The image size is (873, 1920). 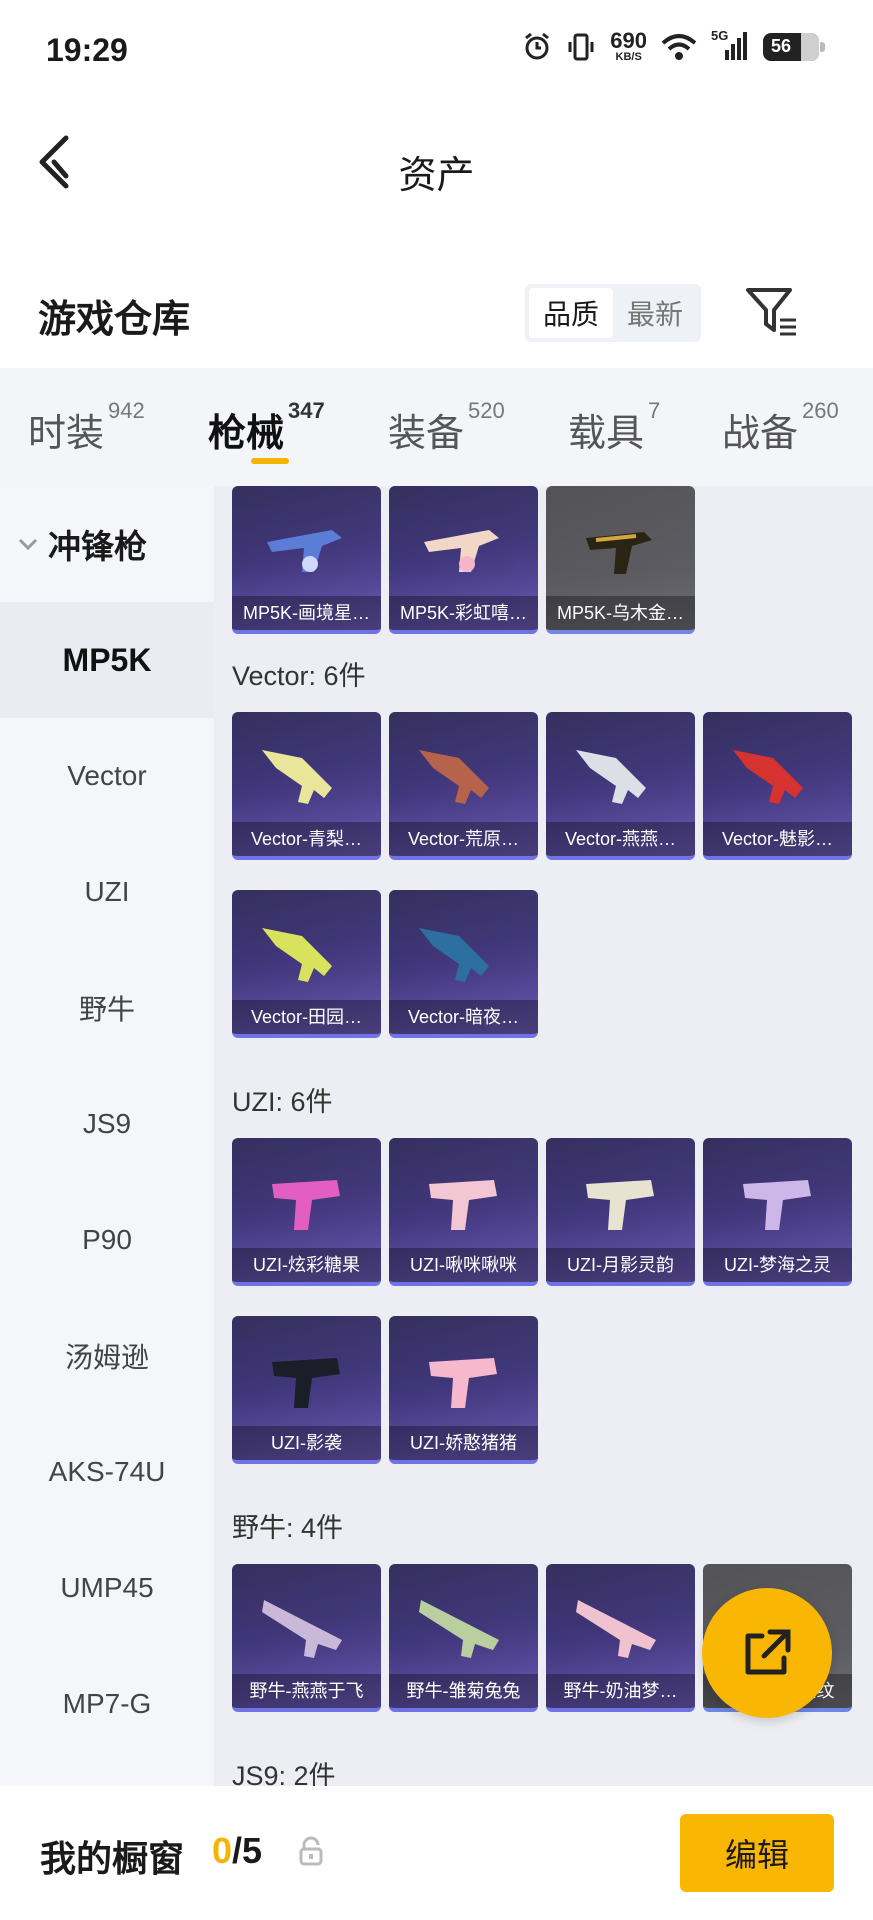 I want to click on weapon-name: UZI-影袭, so click(x=306, y=1443).